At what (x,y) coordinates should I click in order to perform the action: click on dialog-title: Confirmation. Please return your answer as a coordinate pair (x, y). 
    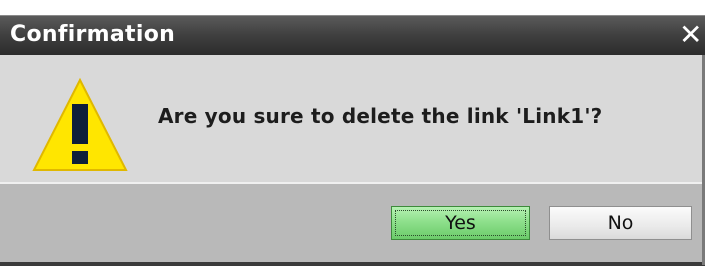
    Looking at the image, I should click on (93, 34).